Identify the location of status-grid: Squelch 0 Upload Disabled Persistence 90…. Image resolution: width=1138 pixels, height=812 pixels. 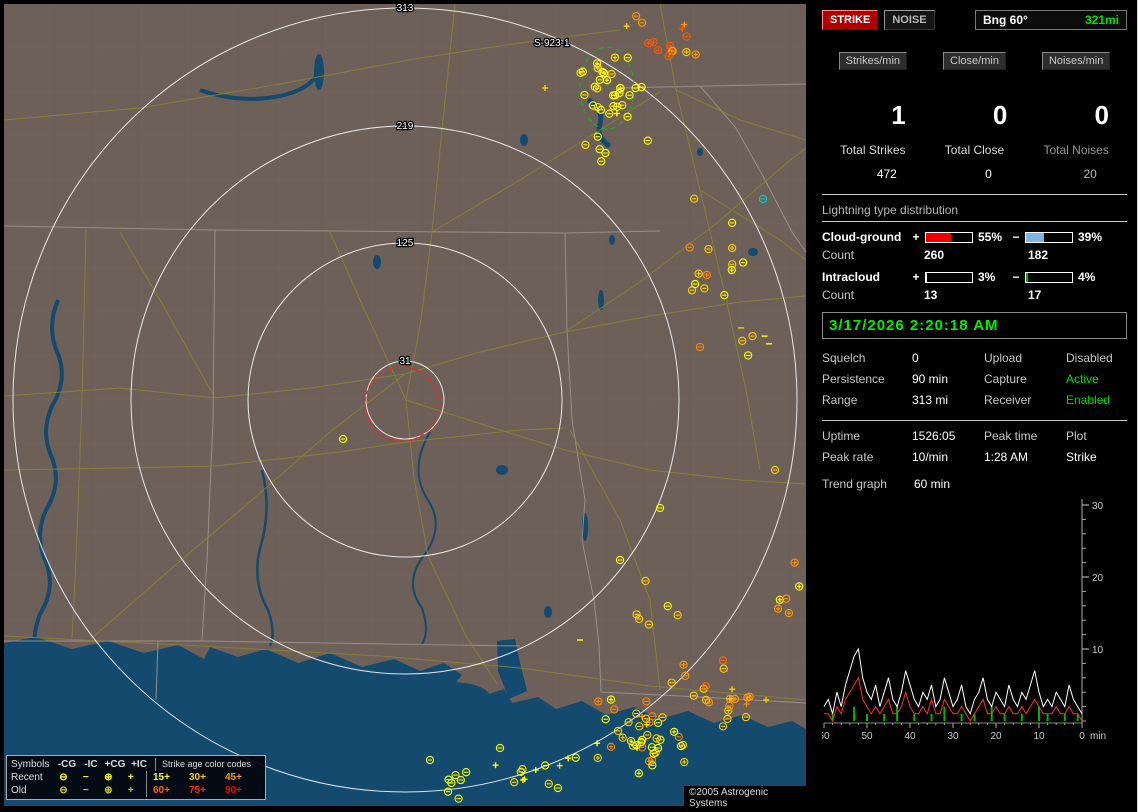
(974, 379).